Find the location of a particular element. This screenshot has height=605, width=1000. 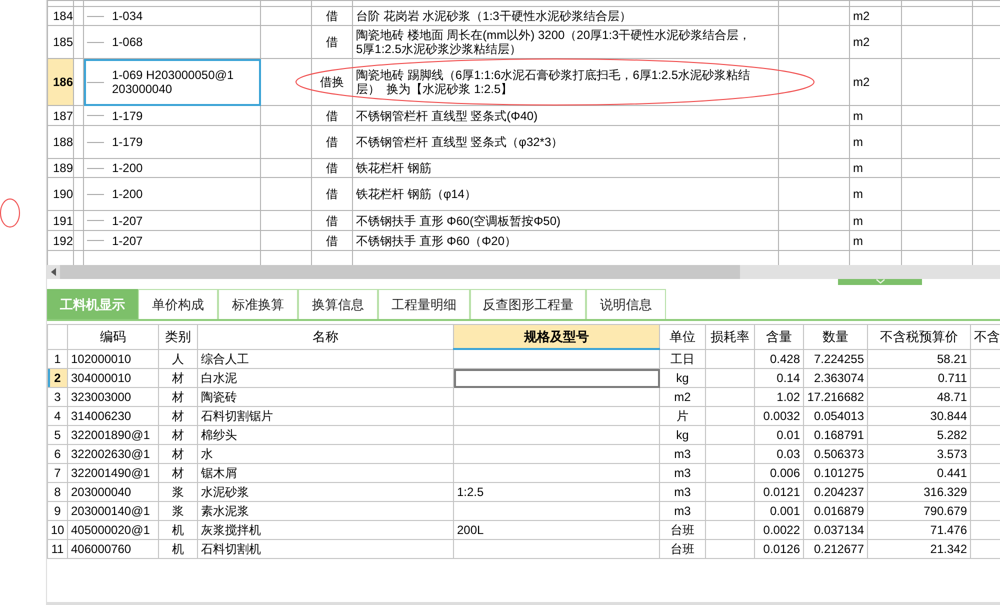

table-cell: 102000010 is located at coordinates (101, 359).